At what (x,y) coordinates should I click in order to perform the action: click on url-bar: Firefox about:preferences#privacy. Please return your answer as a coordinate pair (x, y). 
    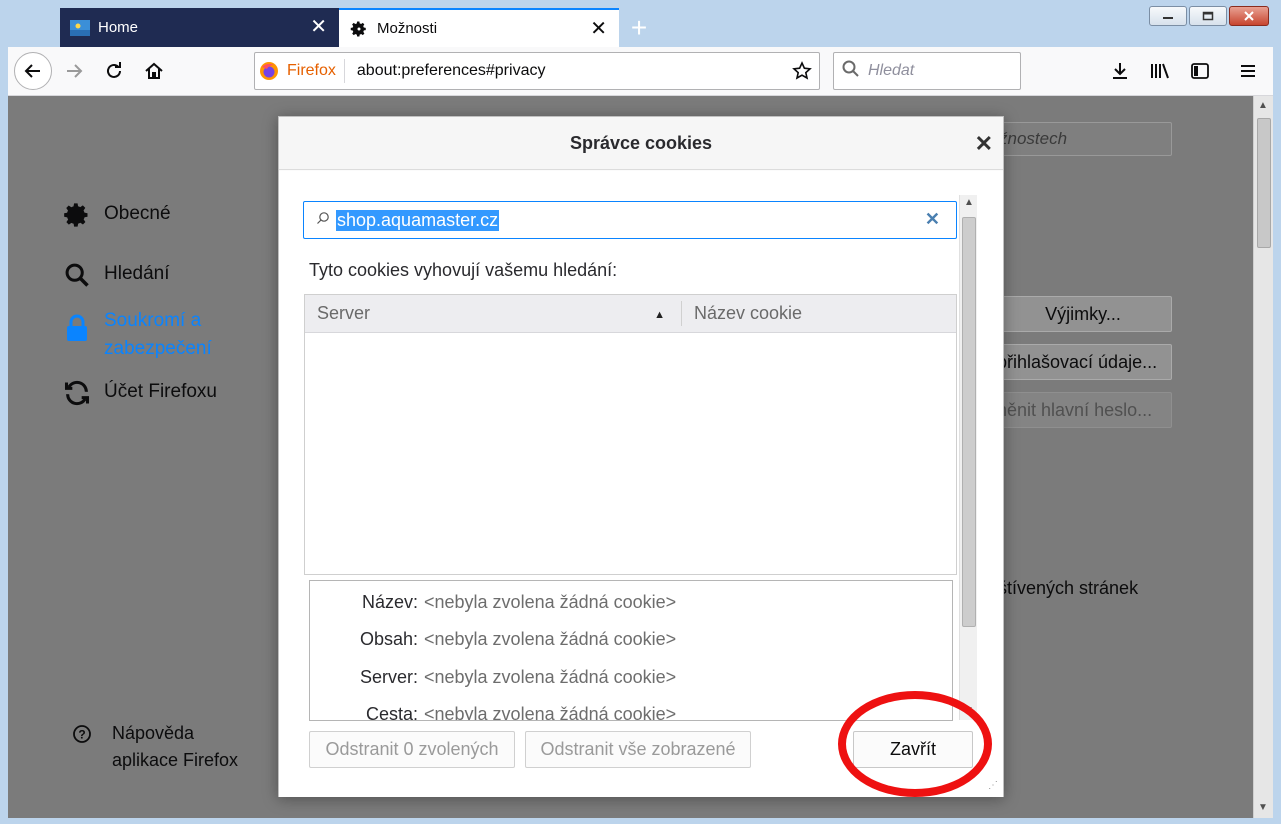
    Looking at the image, I should click on (537, 71).